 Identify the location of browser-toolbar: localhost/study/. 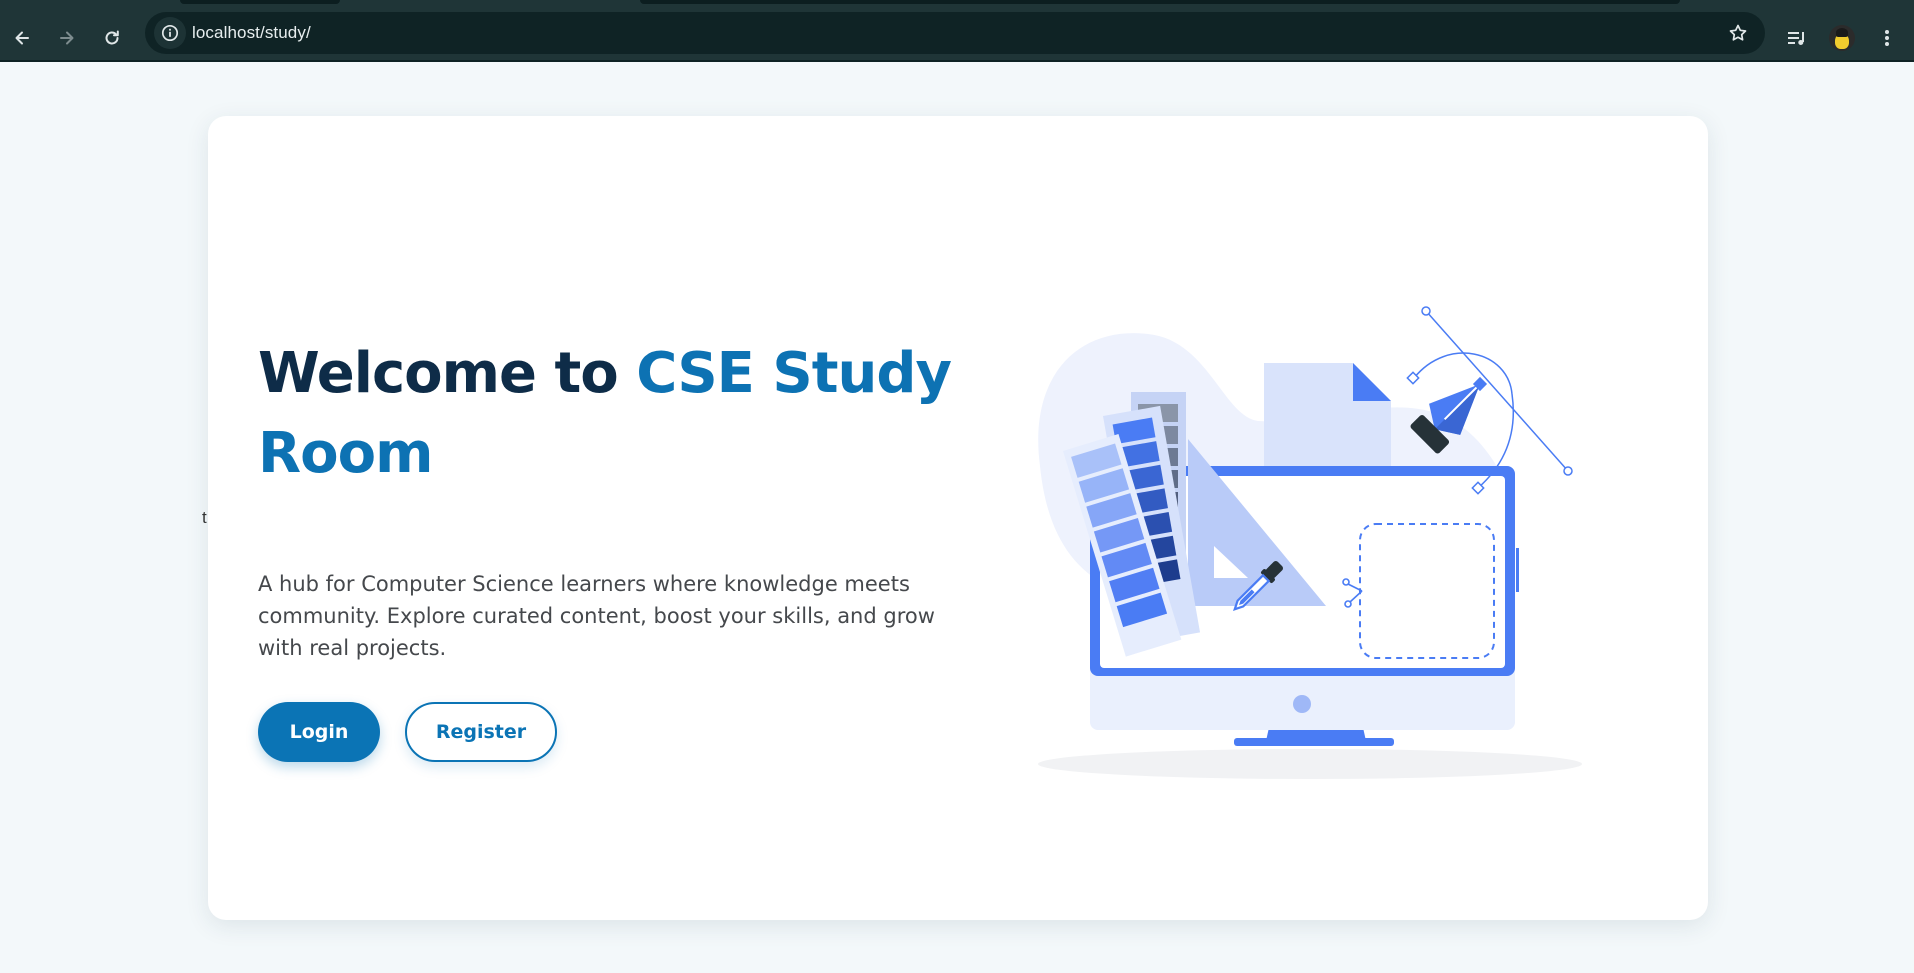
(957, 36).